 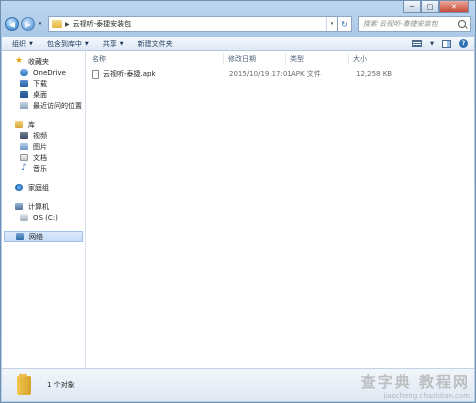 I want to click on address-row: ◀ ▶ ▾ ▶ 云视听-泰捷安装包 ▾ ↻ 搜索 云视听-泰捷安装包, so click(x=238, y=24).